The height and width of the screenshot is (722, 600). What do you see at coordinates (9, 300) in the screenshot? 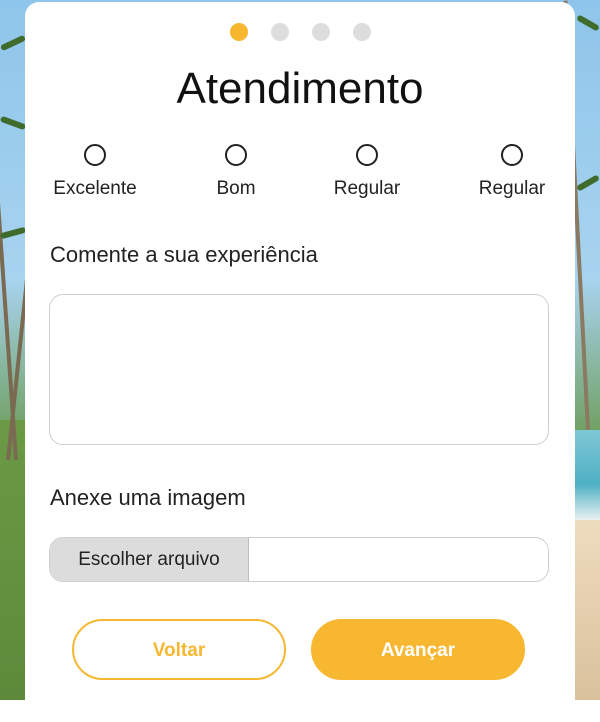
I see `palm-trunk` at bounding box center [9, 300].